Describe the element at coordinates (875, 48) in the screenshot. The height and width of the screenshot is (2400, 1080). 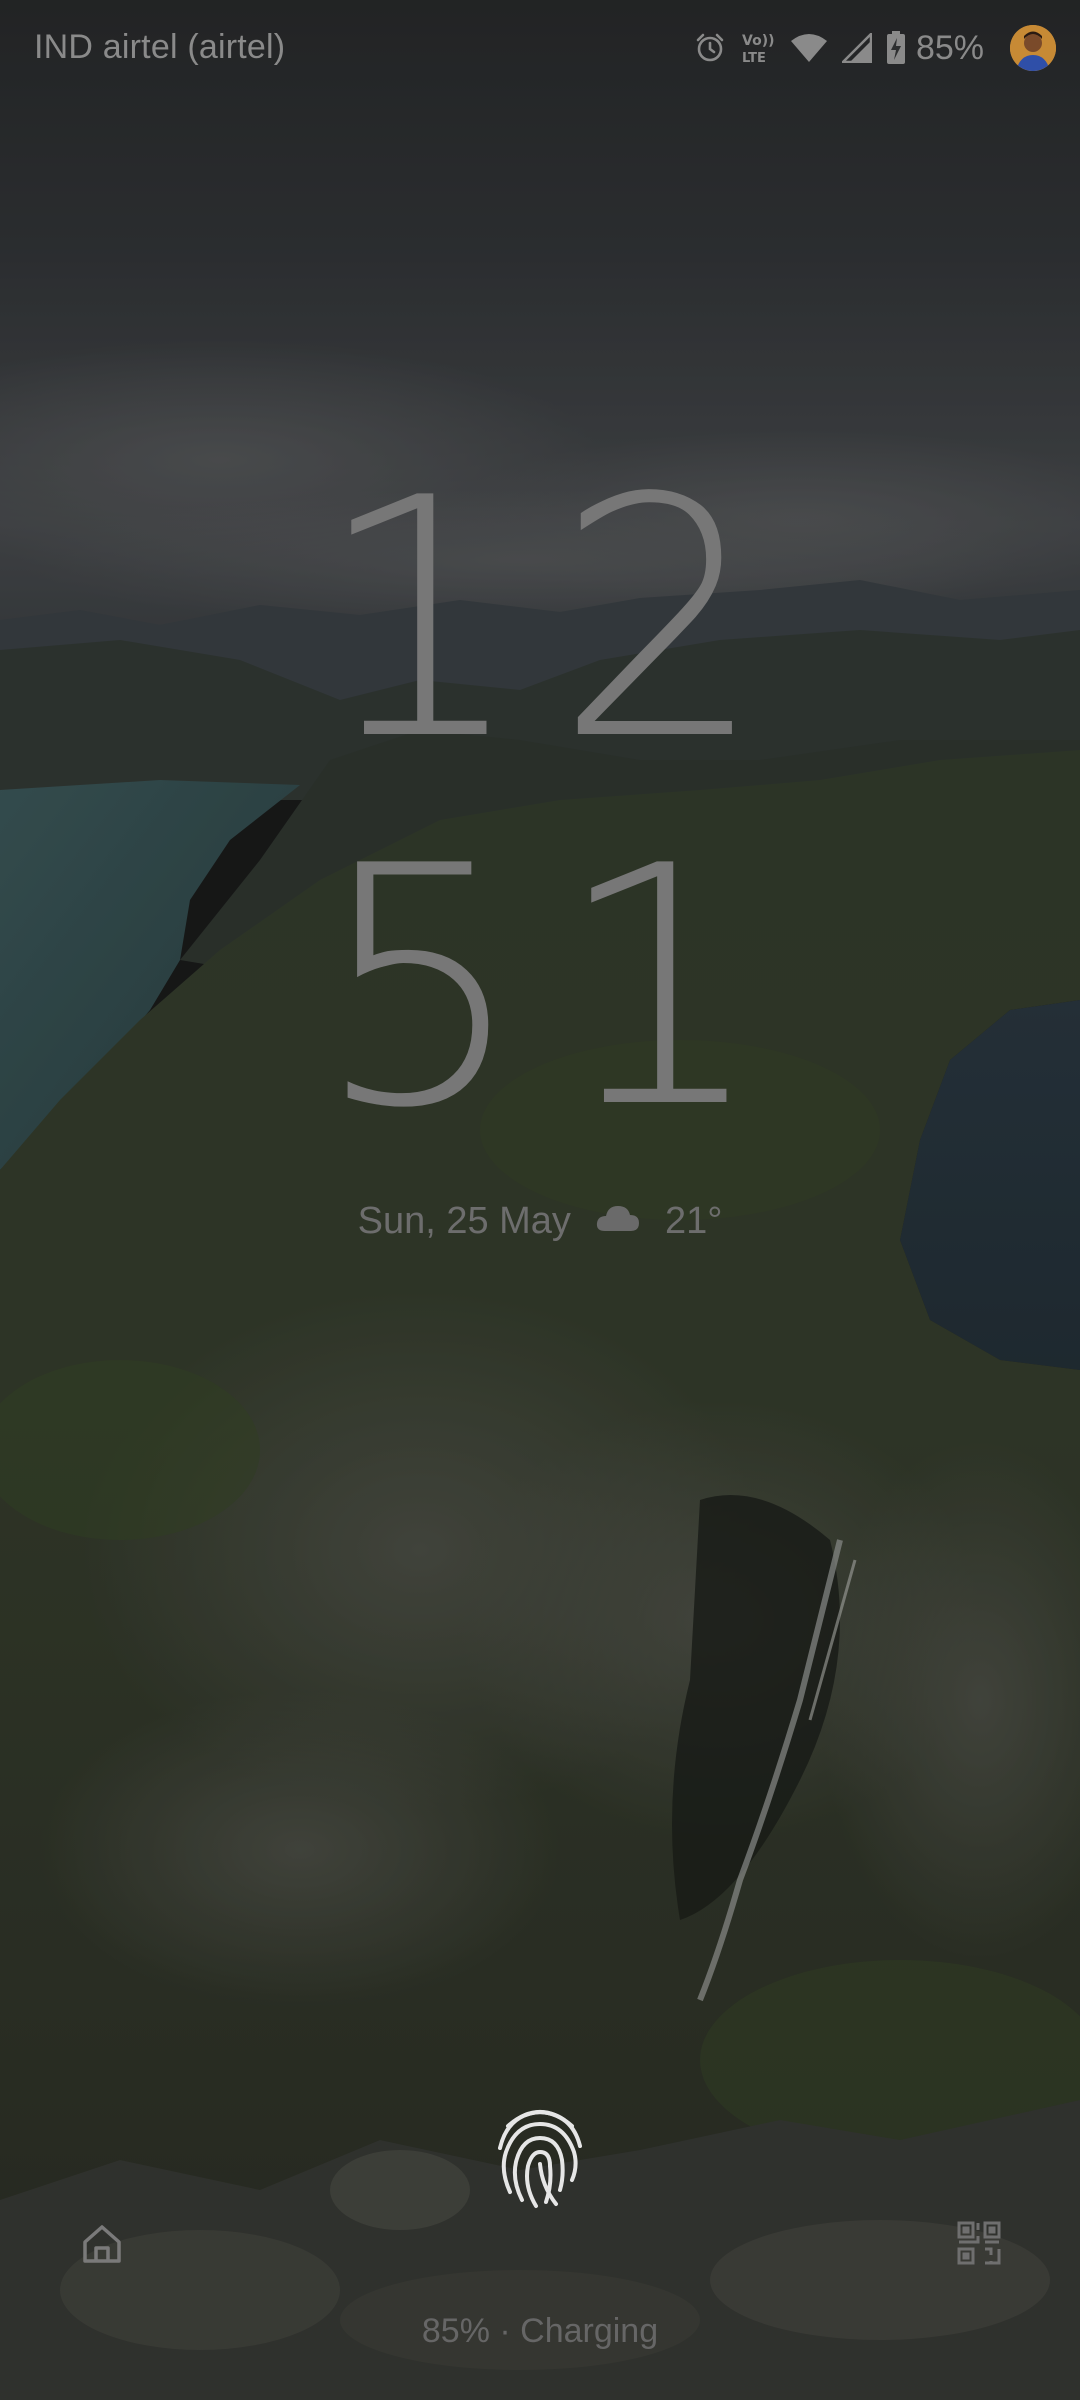
I see `status-icons: Vo)) LTE 85%` at that location.